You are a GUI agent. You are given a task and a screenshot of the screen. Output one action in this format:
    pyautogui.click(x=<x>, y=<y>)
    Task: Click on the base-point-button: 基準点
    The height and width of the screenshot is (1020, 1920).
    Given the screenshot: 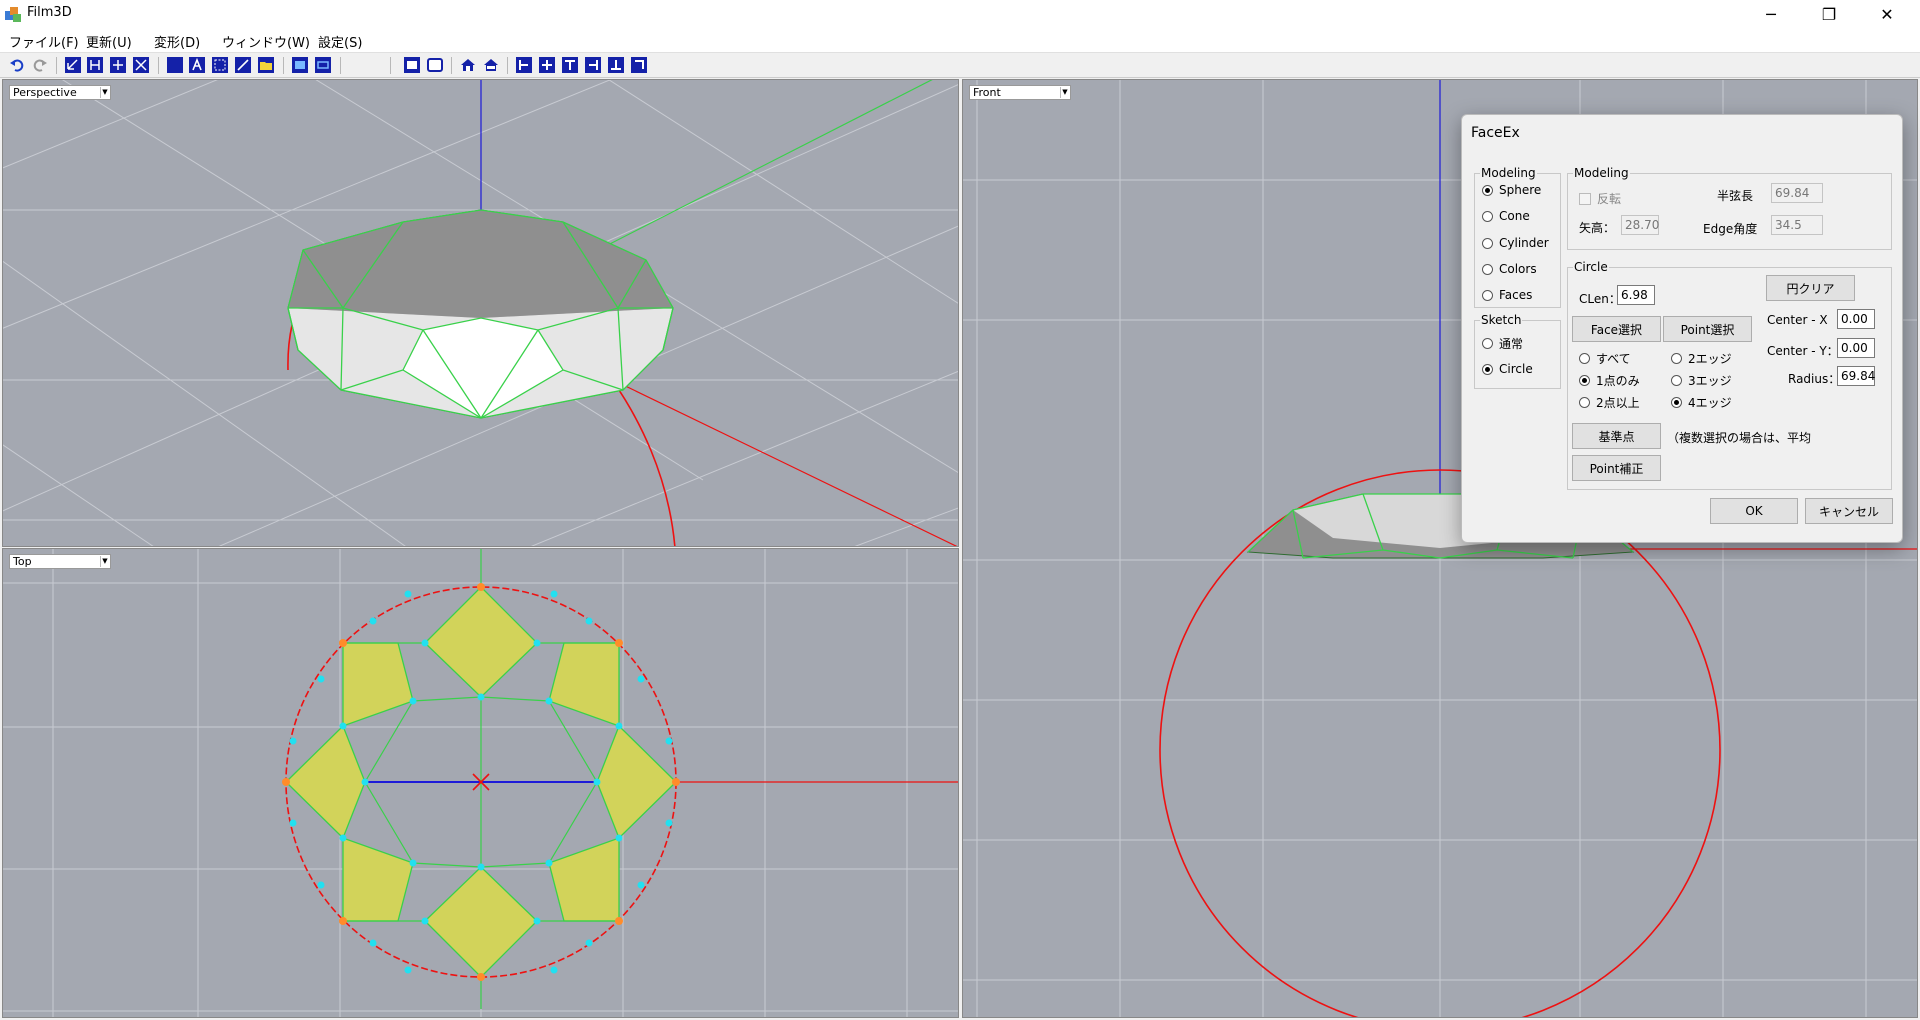 What is the action you would take?
    pyautogui.click(x=1616, y=436)
    